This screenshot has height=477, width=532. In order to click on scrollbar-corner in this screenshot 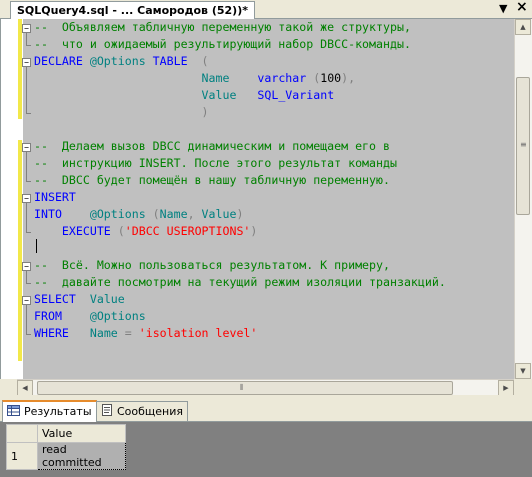, I will do `click(523, 387)`.